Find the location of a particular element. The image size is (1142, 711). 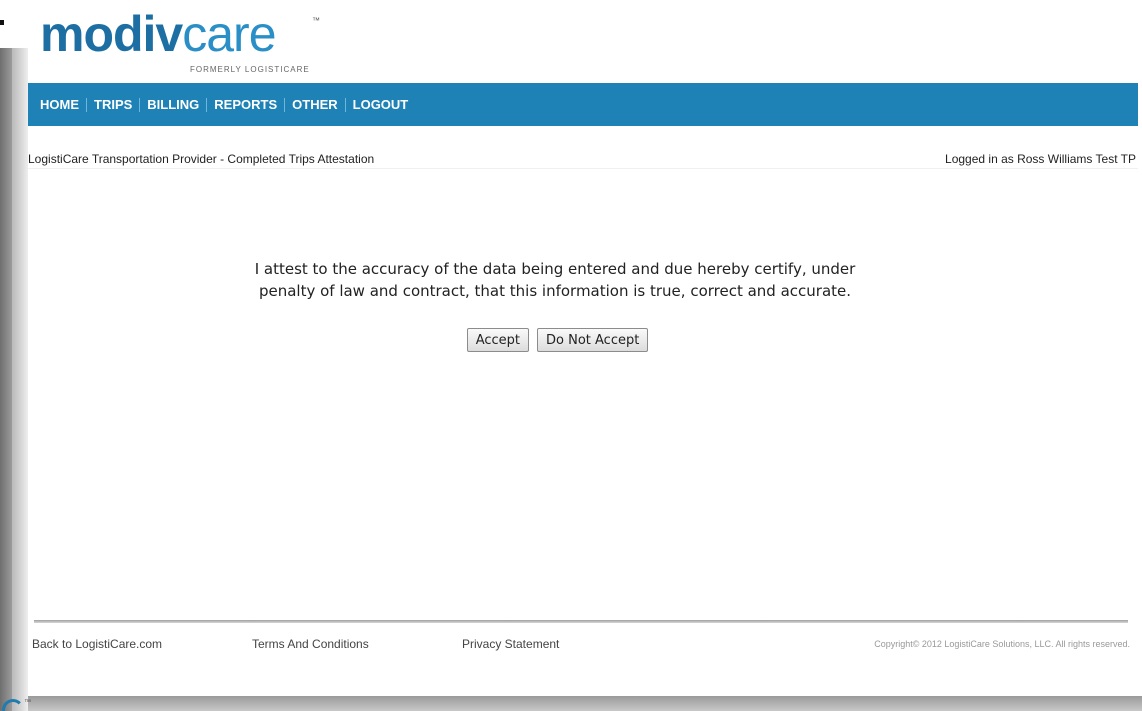

logo-wordmark: modivcare is located at coordinates (158, 34).